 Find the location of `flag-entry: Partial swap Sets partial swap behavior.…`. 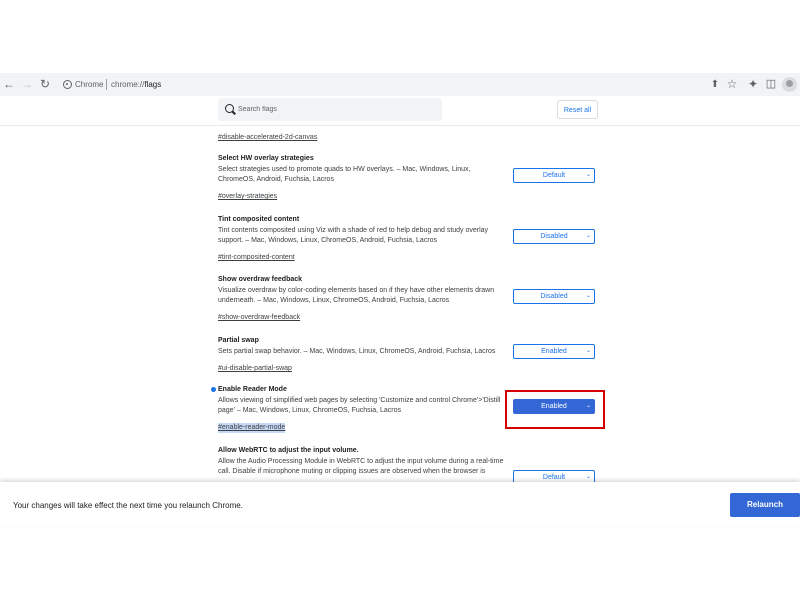

flag-entry: Partial swap Sets partial swap behavior.… is located at coordinates (363, 355).